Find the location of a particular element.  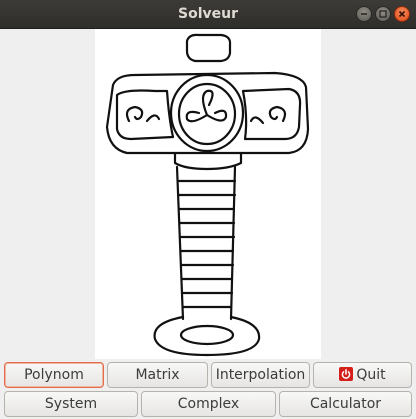

polynom-button: Polynom is located at coordinates (54, 375).